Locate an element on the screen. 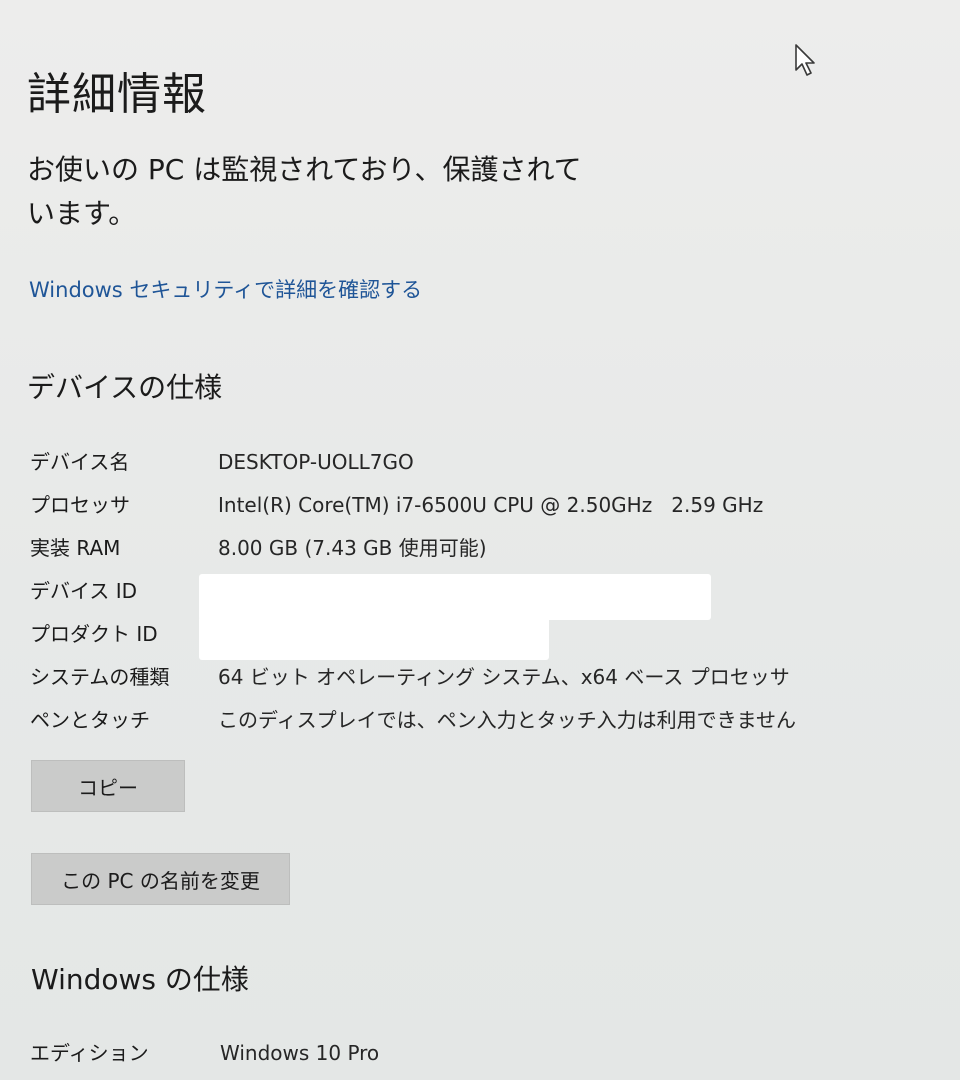 The width and height of the screenshot is (960, 1080). windows-specs-heading: Windows の仕様 is located at coordinates (140, 979).